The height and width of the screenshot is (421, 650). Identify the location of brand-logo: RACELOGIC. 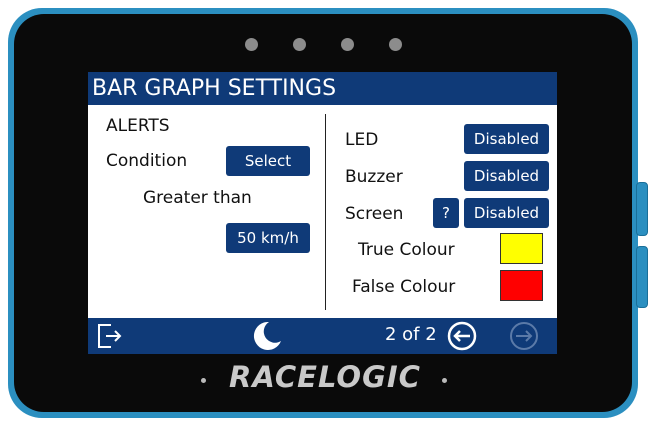
(325, 377).